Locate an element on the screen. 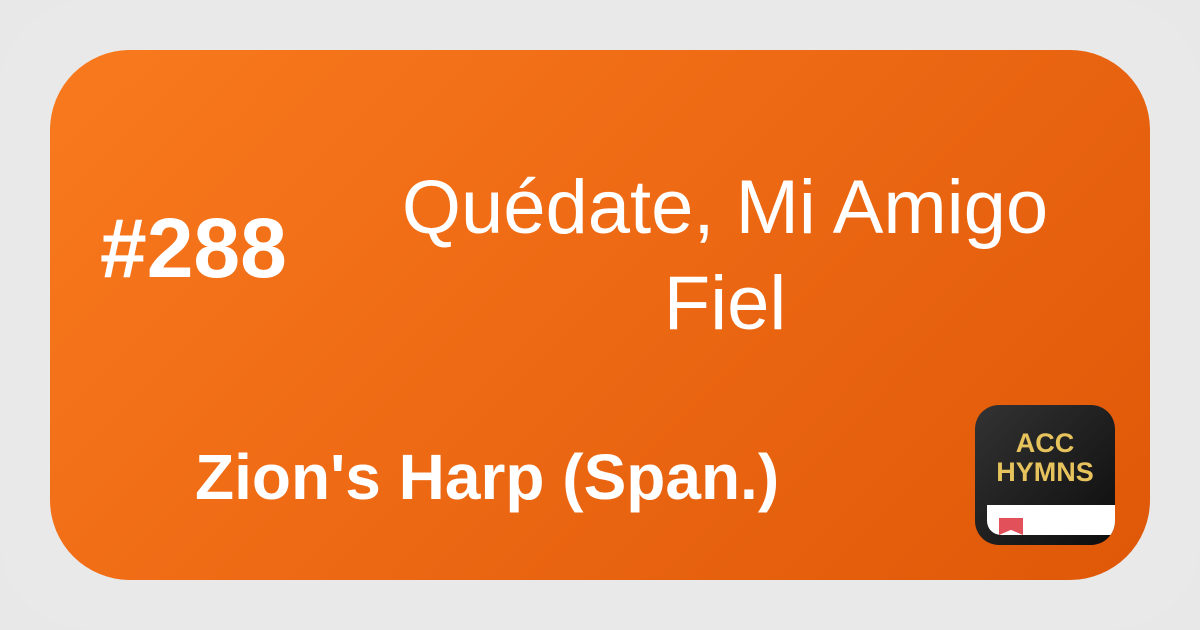 This screenshot has width=1200, height=630. acc-hymns-logo: ACC HYMNS is located at coordinates (1045, 475).